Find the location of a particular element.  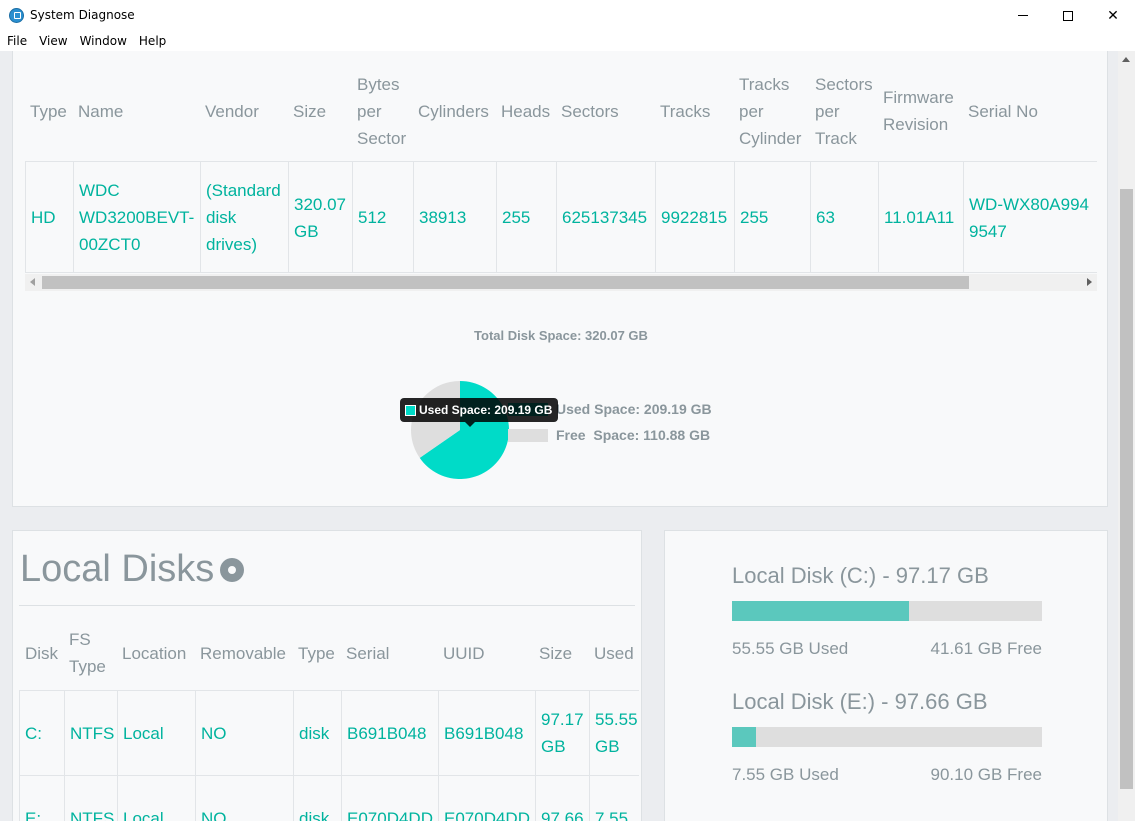

table-cell: 7.55 is located at coordinates (614, 798).